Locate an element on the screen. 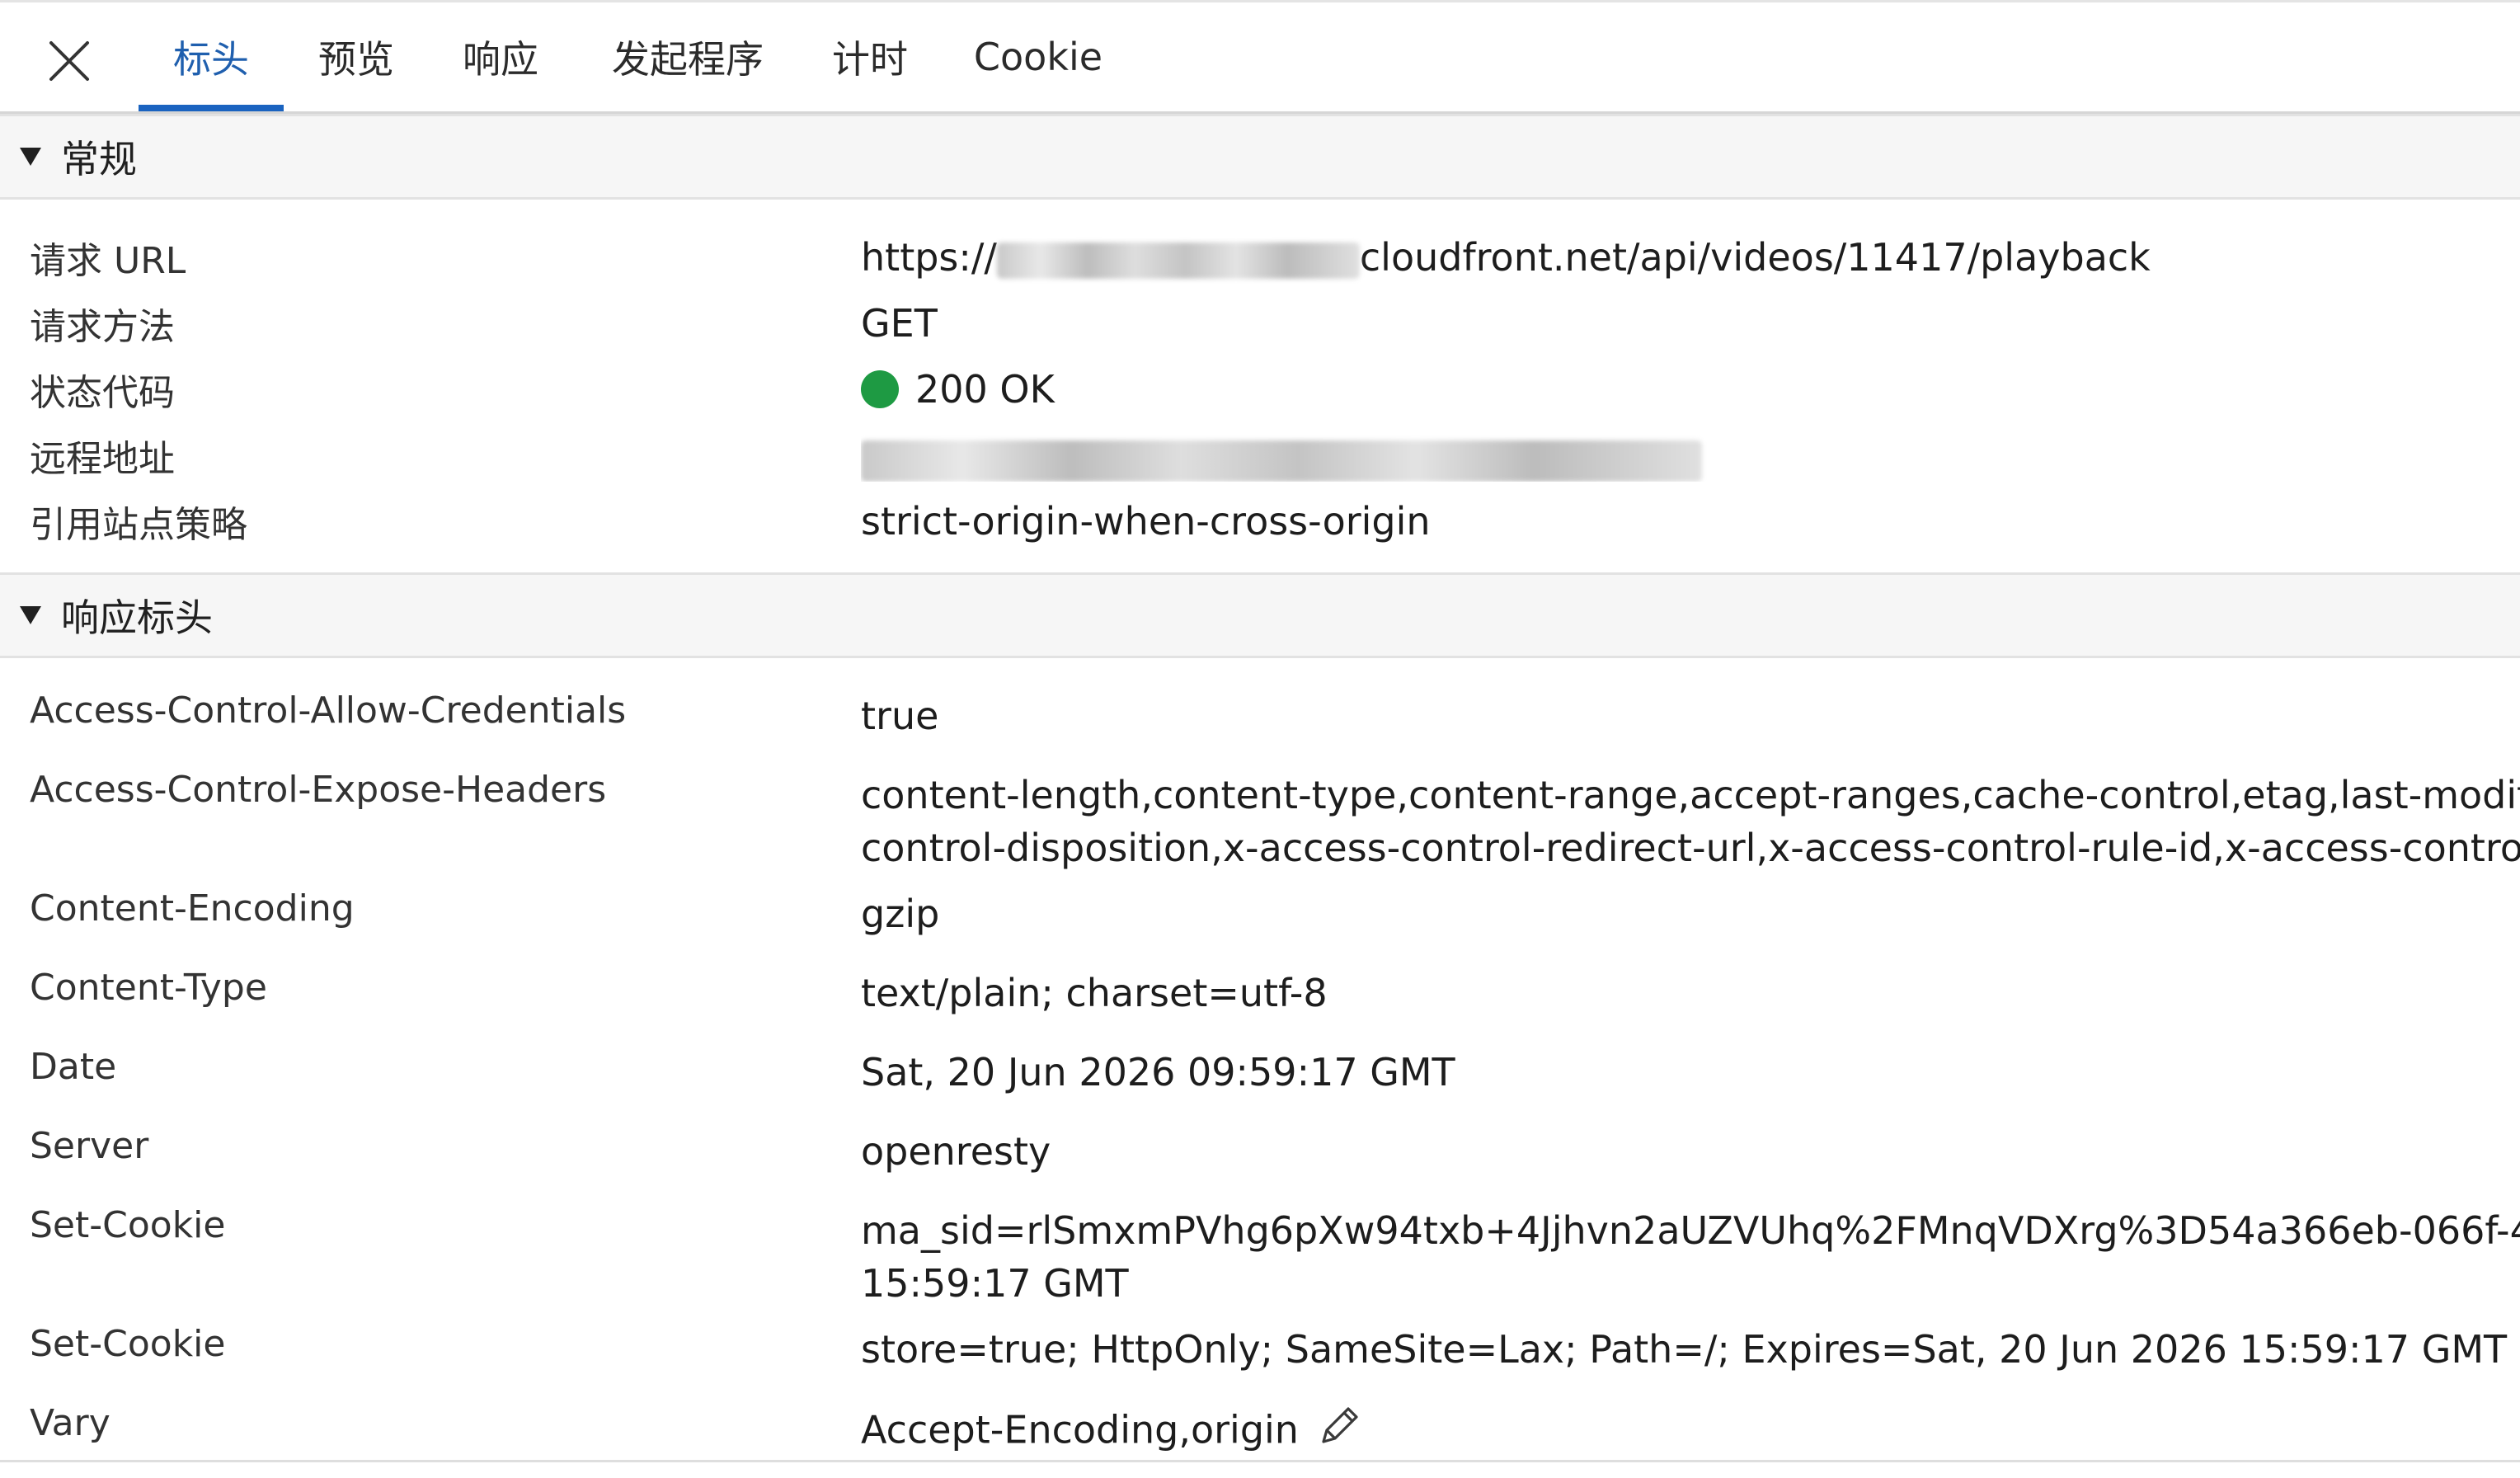  header-value: Accept-Encoding,origin is located at coordinates (1690, 1432).